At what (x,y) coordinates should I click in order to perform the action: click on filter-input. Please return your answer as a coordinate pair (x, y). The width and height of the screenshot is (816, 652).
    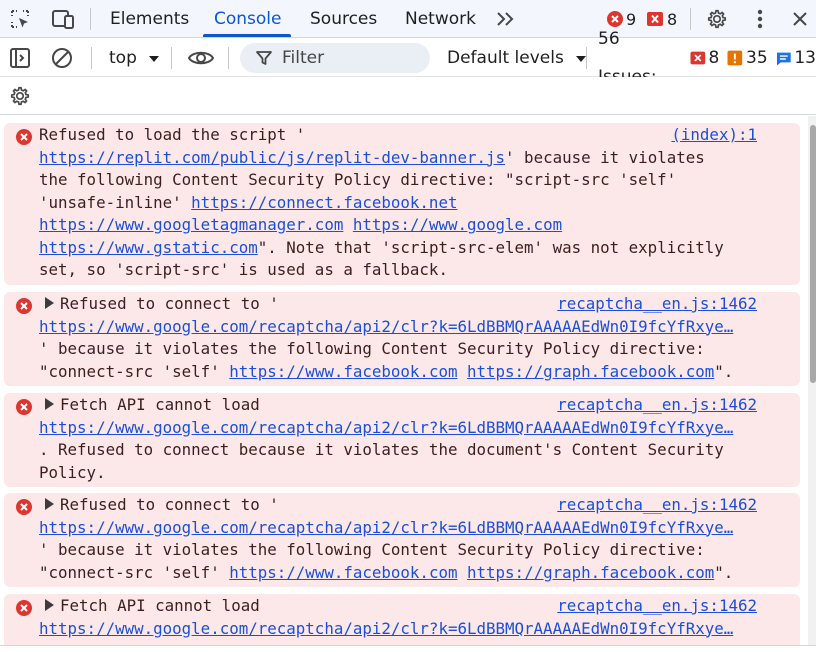
    Looking at the image, I should click on (352, 58).